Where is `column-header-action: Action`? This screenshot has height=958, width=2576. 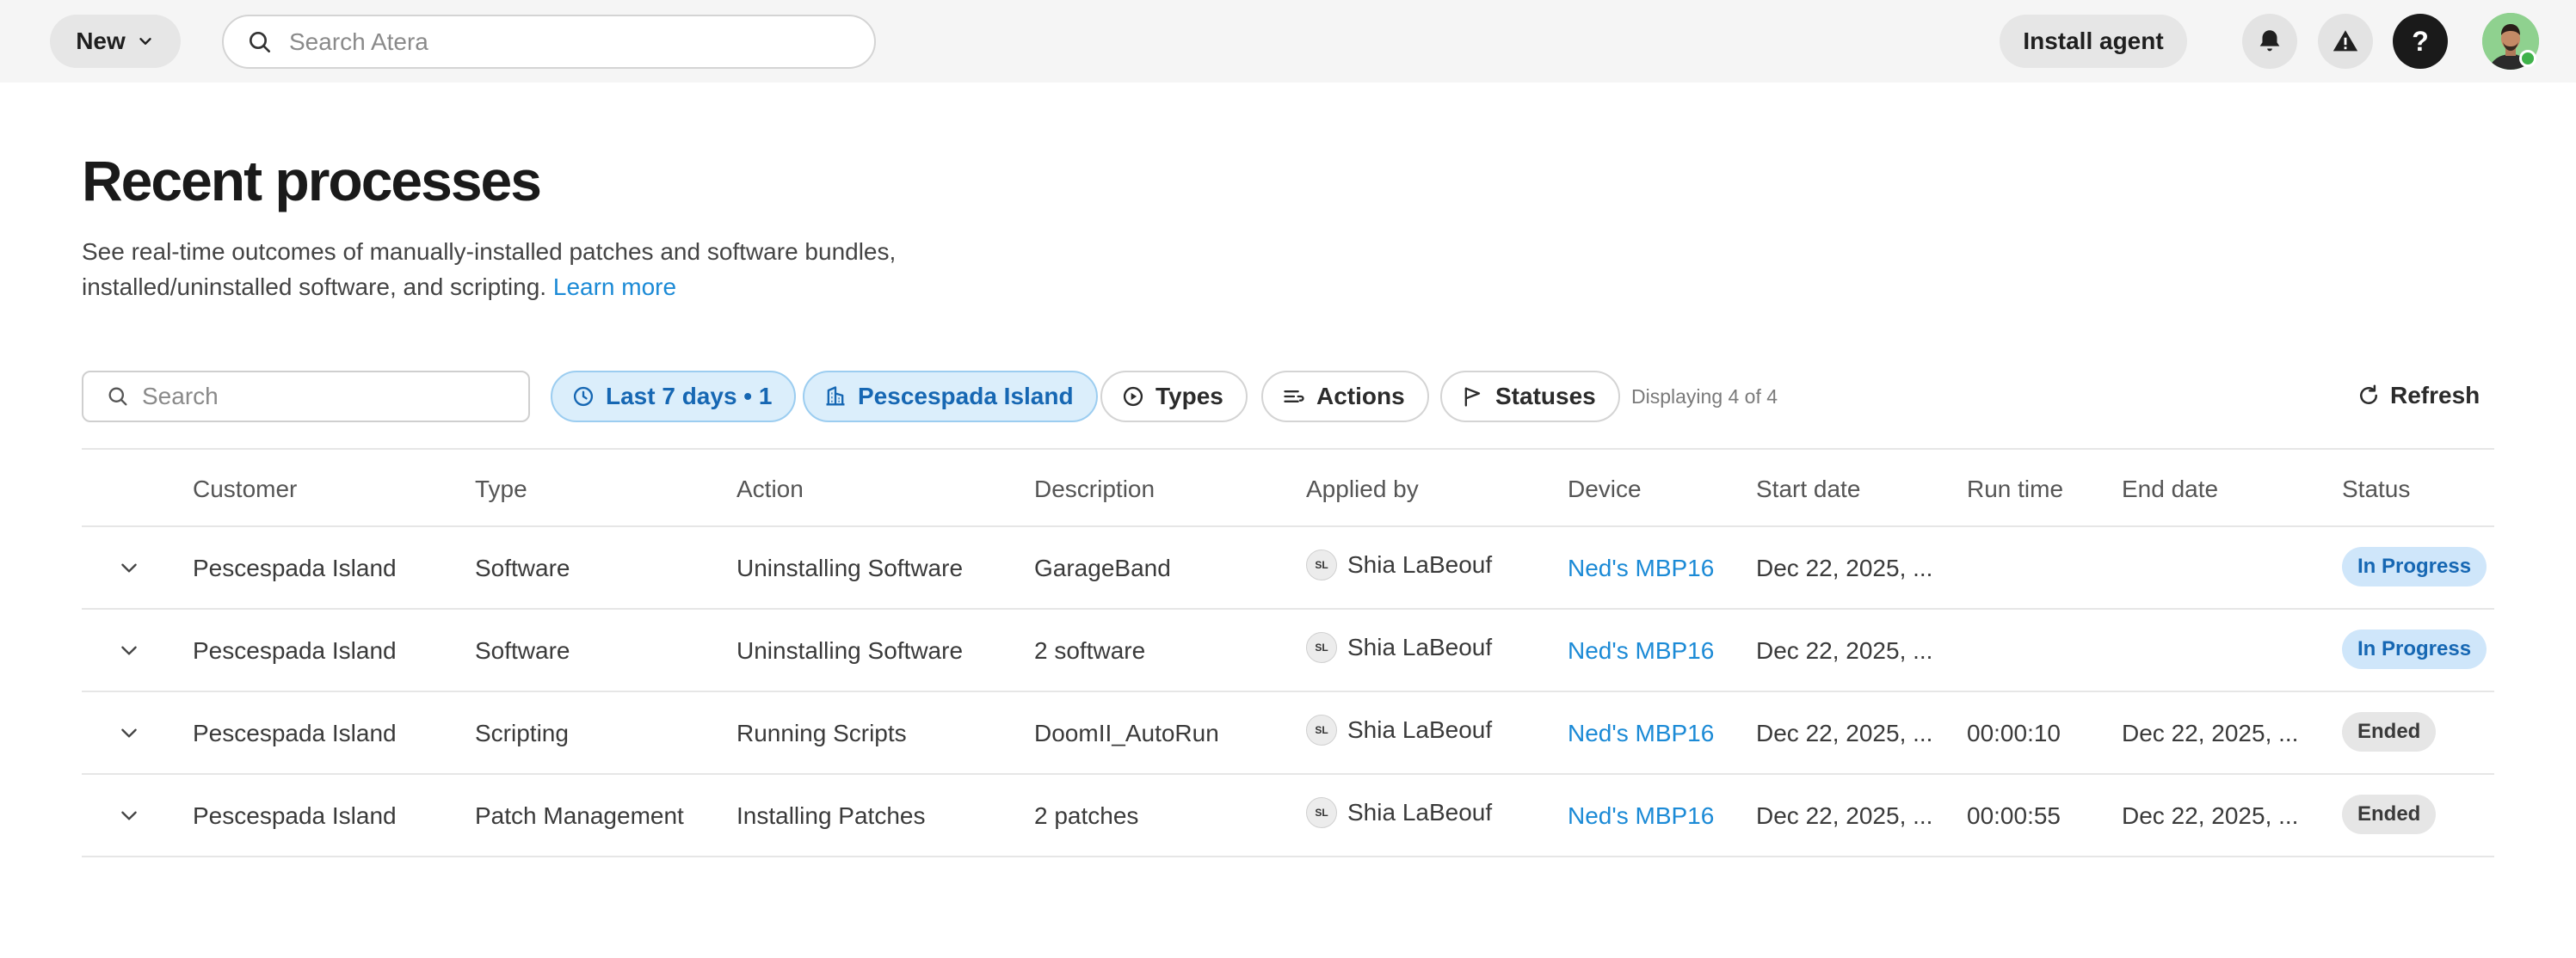 column-header-action: Action is located at coordinates (770, 489).